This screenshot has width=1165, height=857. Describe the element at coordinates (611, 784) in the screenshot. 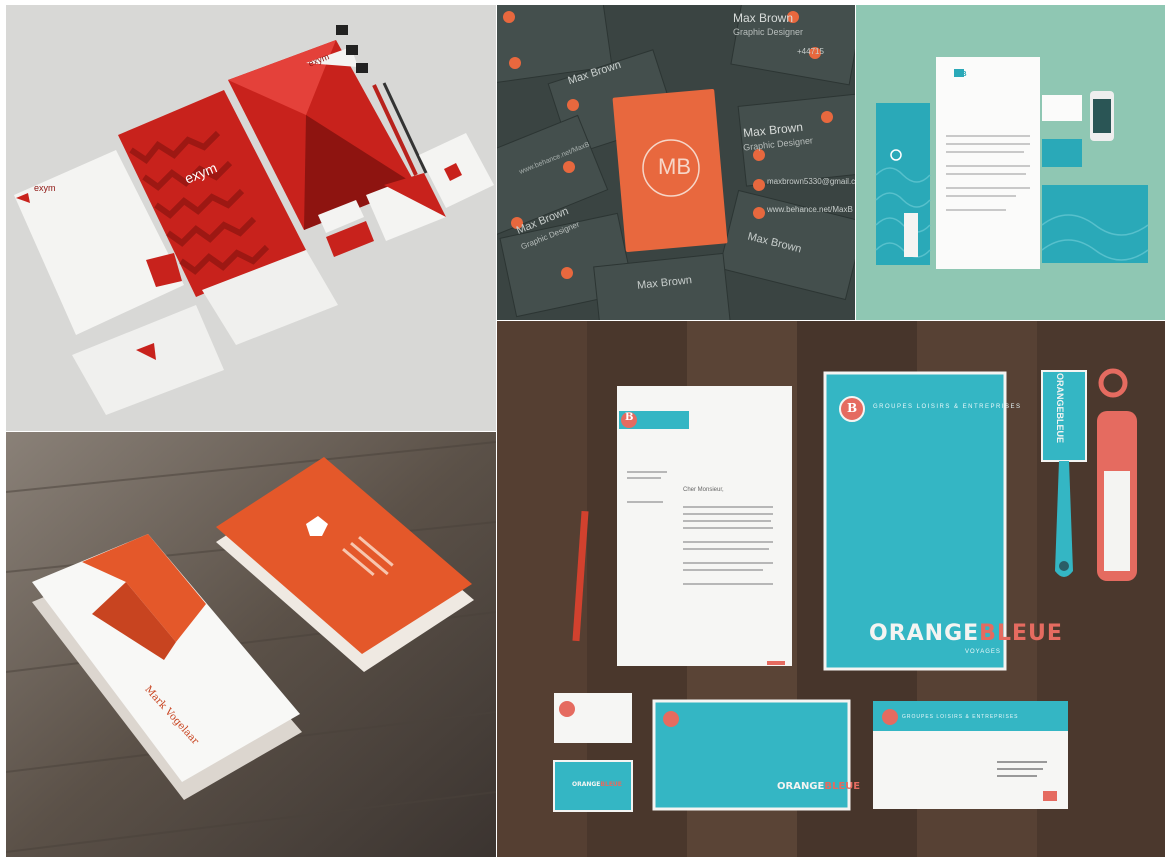

I see `ob-card-brand-bleue: BLEUE` at that location.